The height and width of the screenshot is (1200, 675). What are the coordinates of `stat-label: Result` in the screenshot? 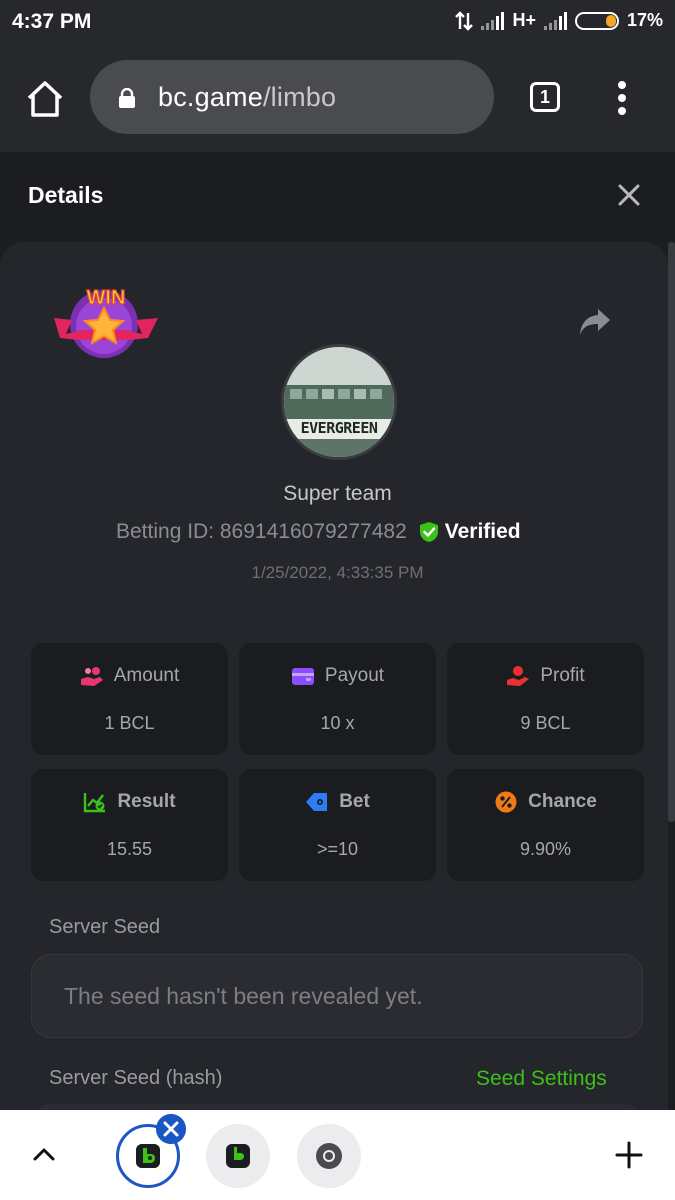 It's located at (146, 801).